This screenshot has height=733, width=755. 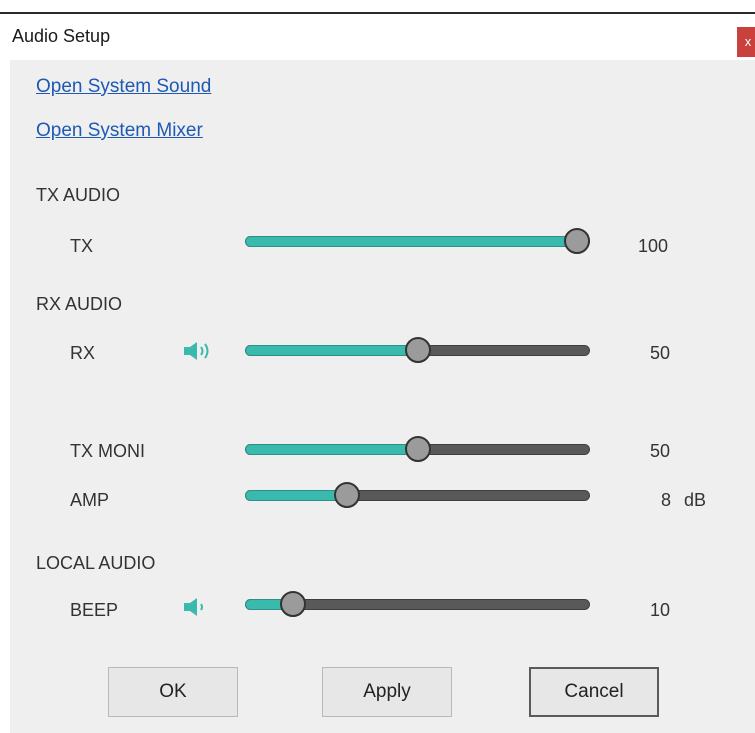 I want to click on apply-button: Apply, so click(x=387, y=692).